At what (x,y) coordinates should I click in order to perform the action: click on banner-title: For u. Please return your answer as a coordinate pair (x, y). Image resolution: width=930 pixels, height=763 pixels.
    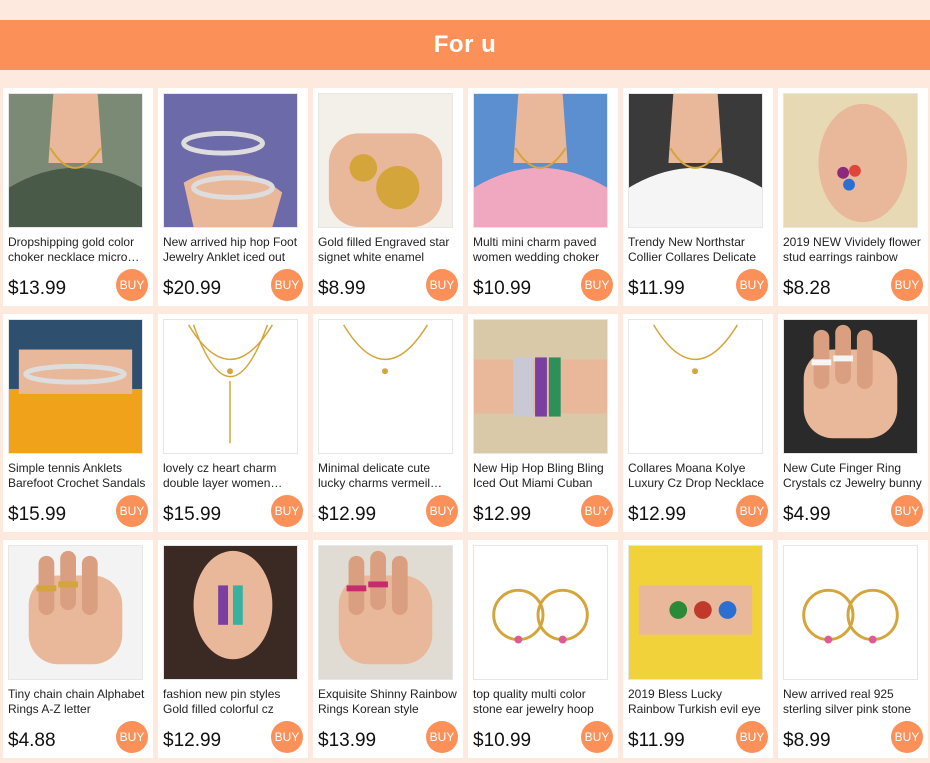
    Looking at the image, I should click on (465, 44).